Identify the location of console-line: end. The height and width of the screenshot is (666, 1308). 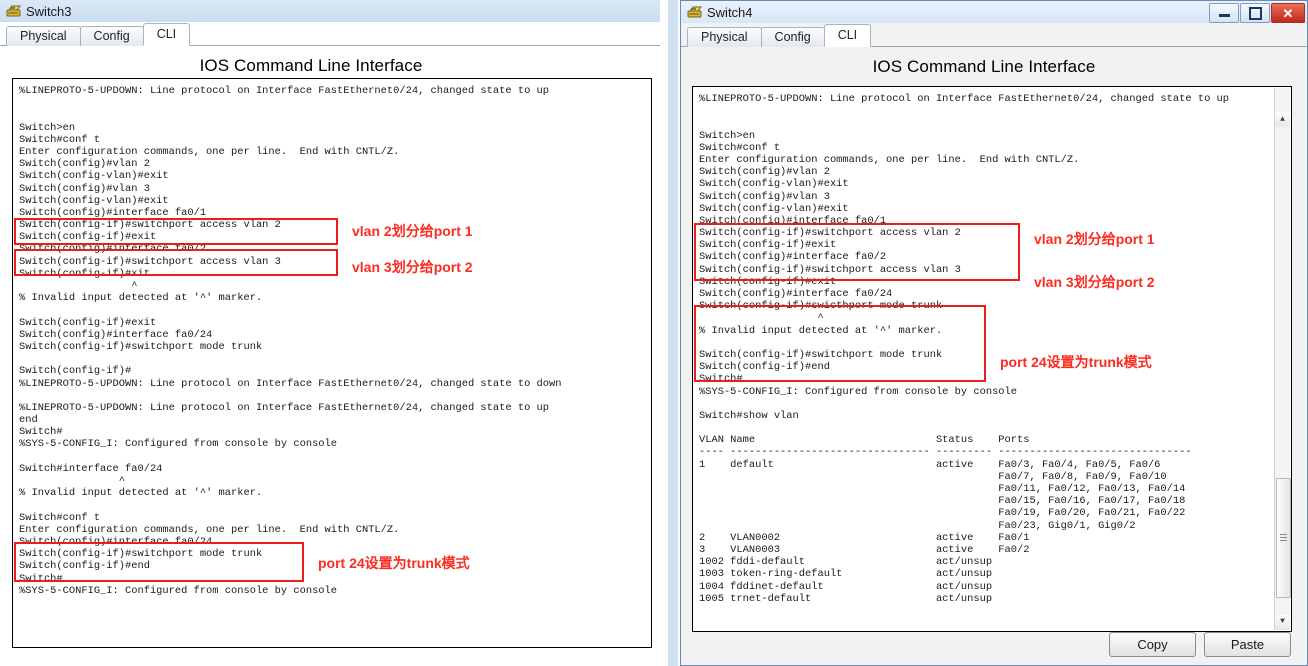
(28, 420).